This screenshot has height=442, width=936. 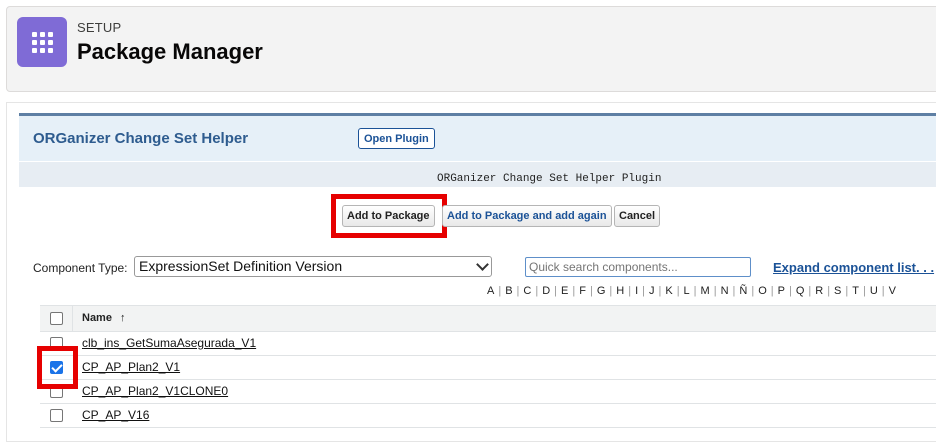 What do you see at coordinates (546, 291) in the screenshot?
I see `alphabet-letter-d: D` at bounding box center [546, 291].